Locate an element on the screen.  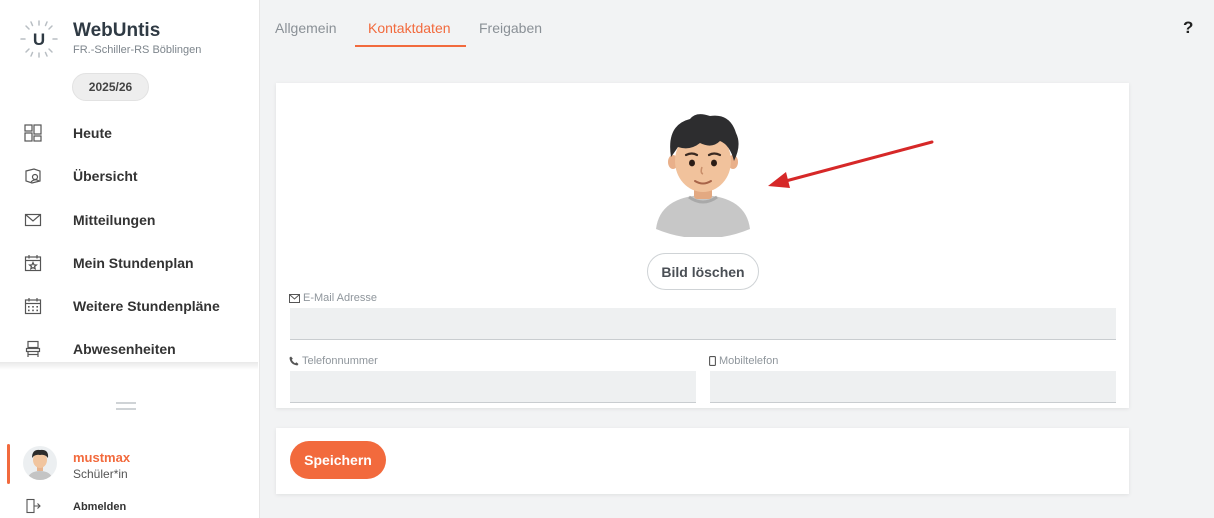
menu-toggle-icon is located at coordinates (126, 406).